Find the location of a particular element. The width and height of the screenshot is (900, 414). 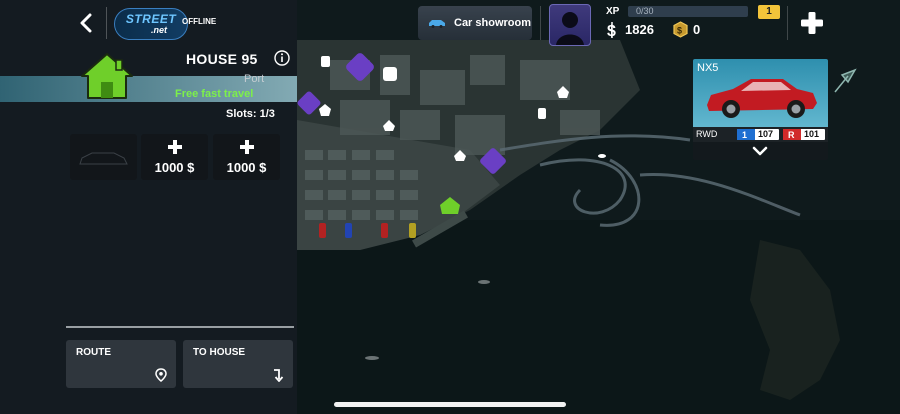

stat-street: 1 107 is located at coordinates (758, 134).